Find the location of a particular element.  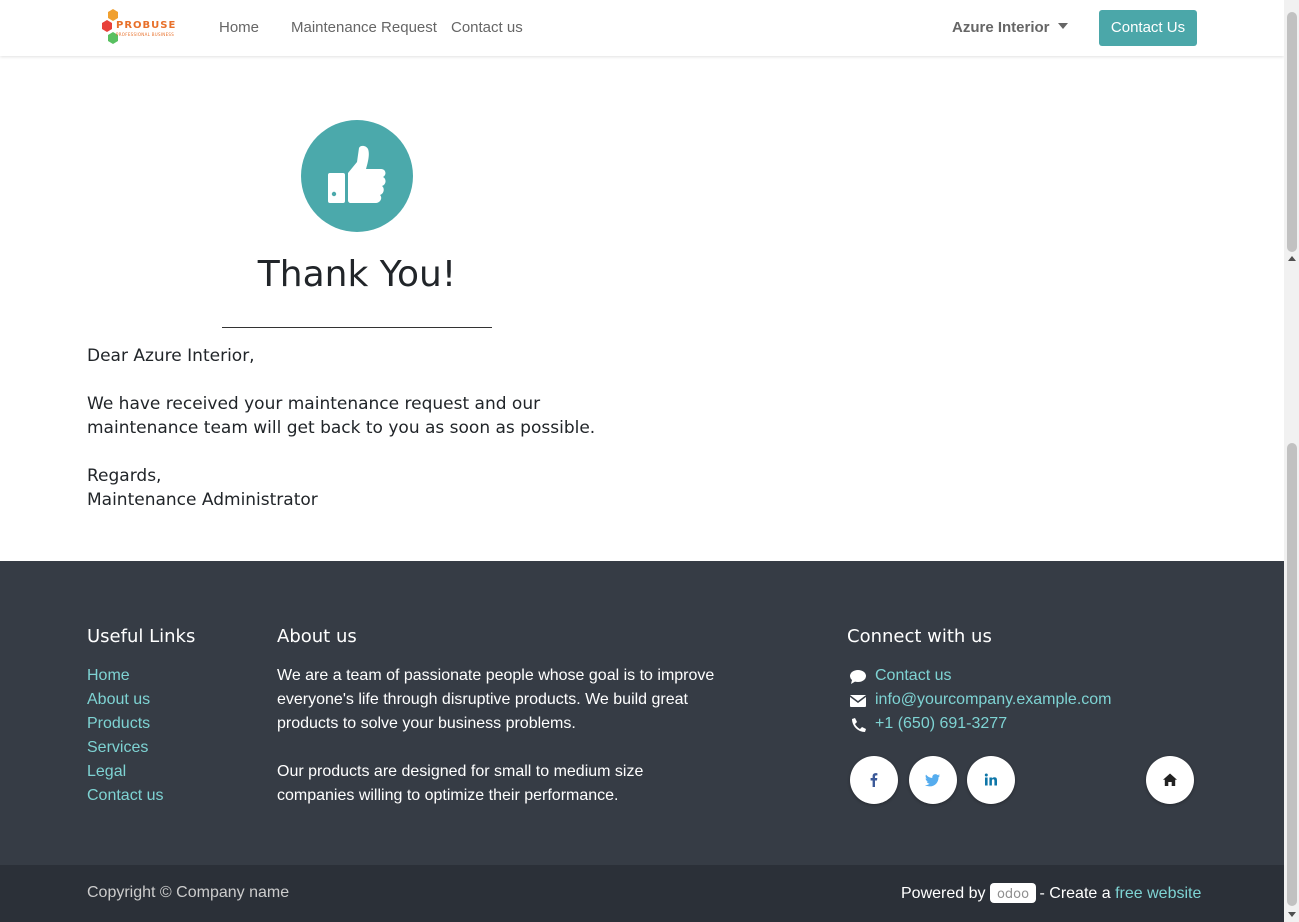

nav-maintenance-request: Maintenance Request is located at coordinates (364, 27).